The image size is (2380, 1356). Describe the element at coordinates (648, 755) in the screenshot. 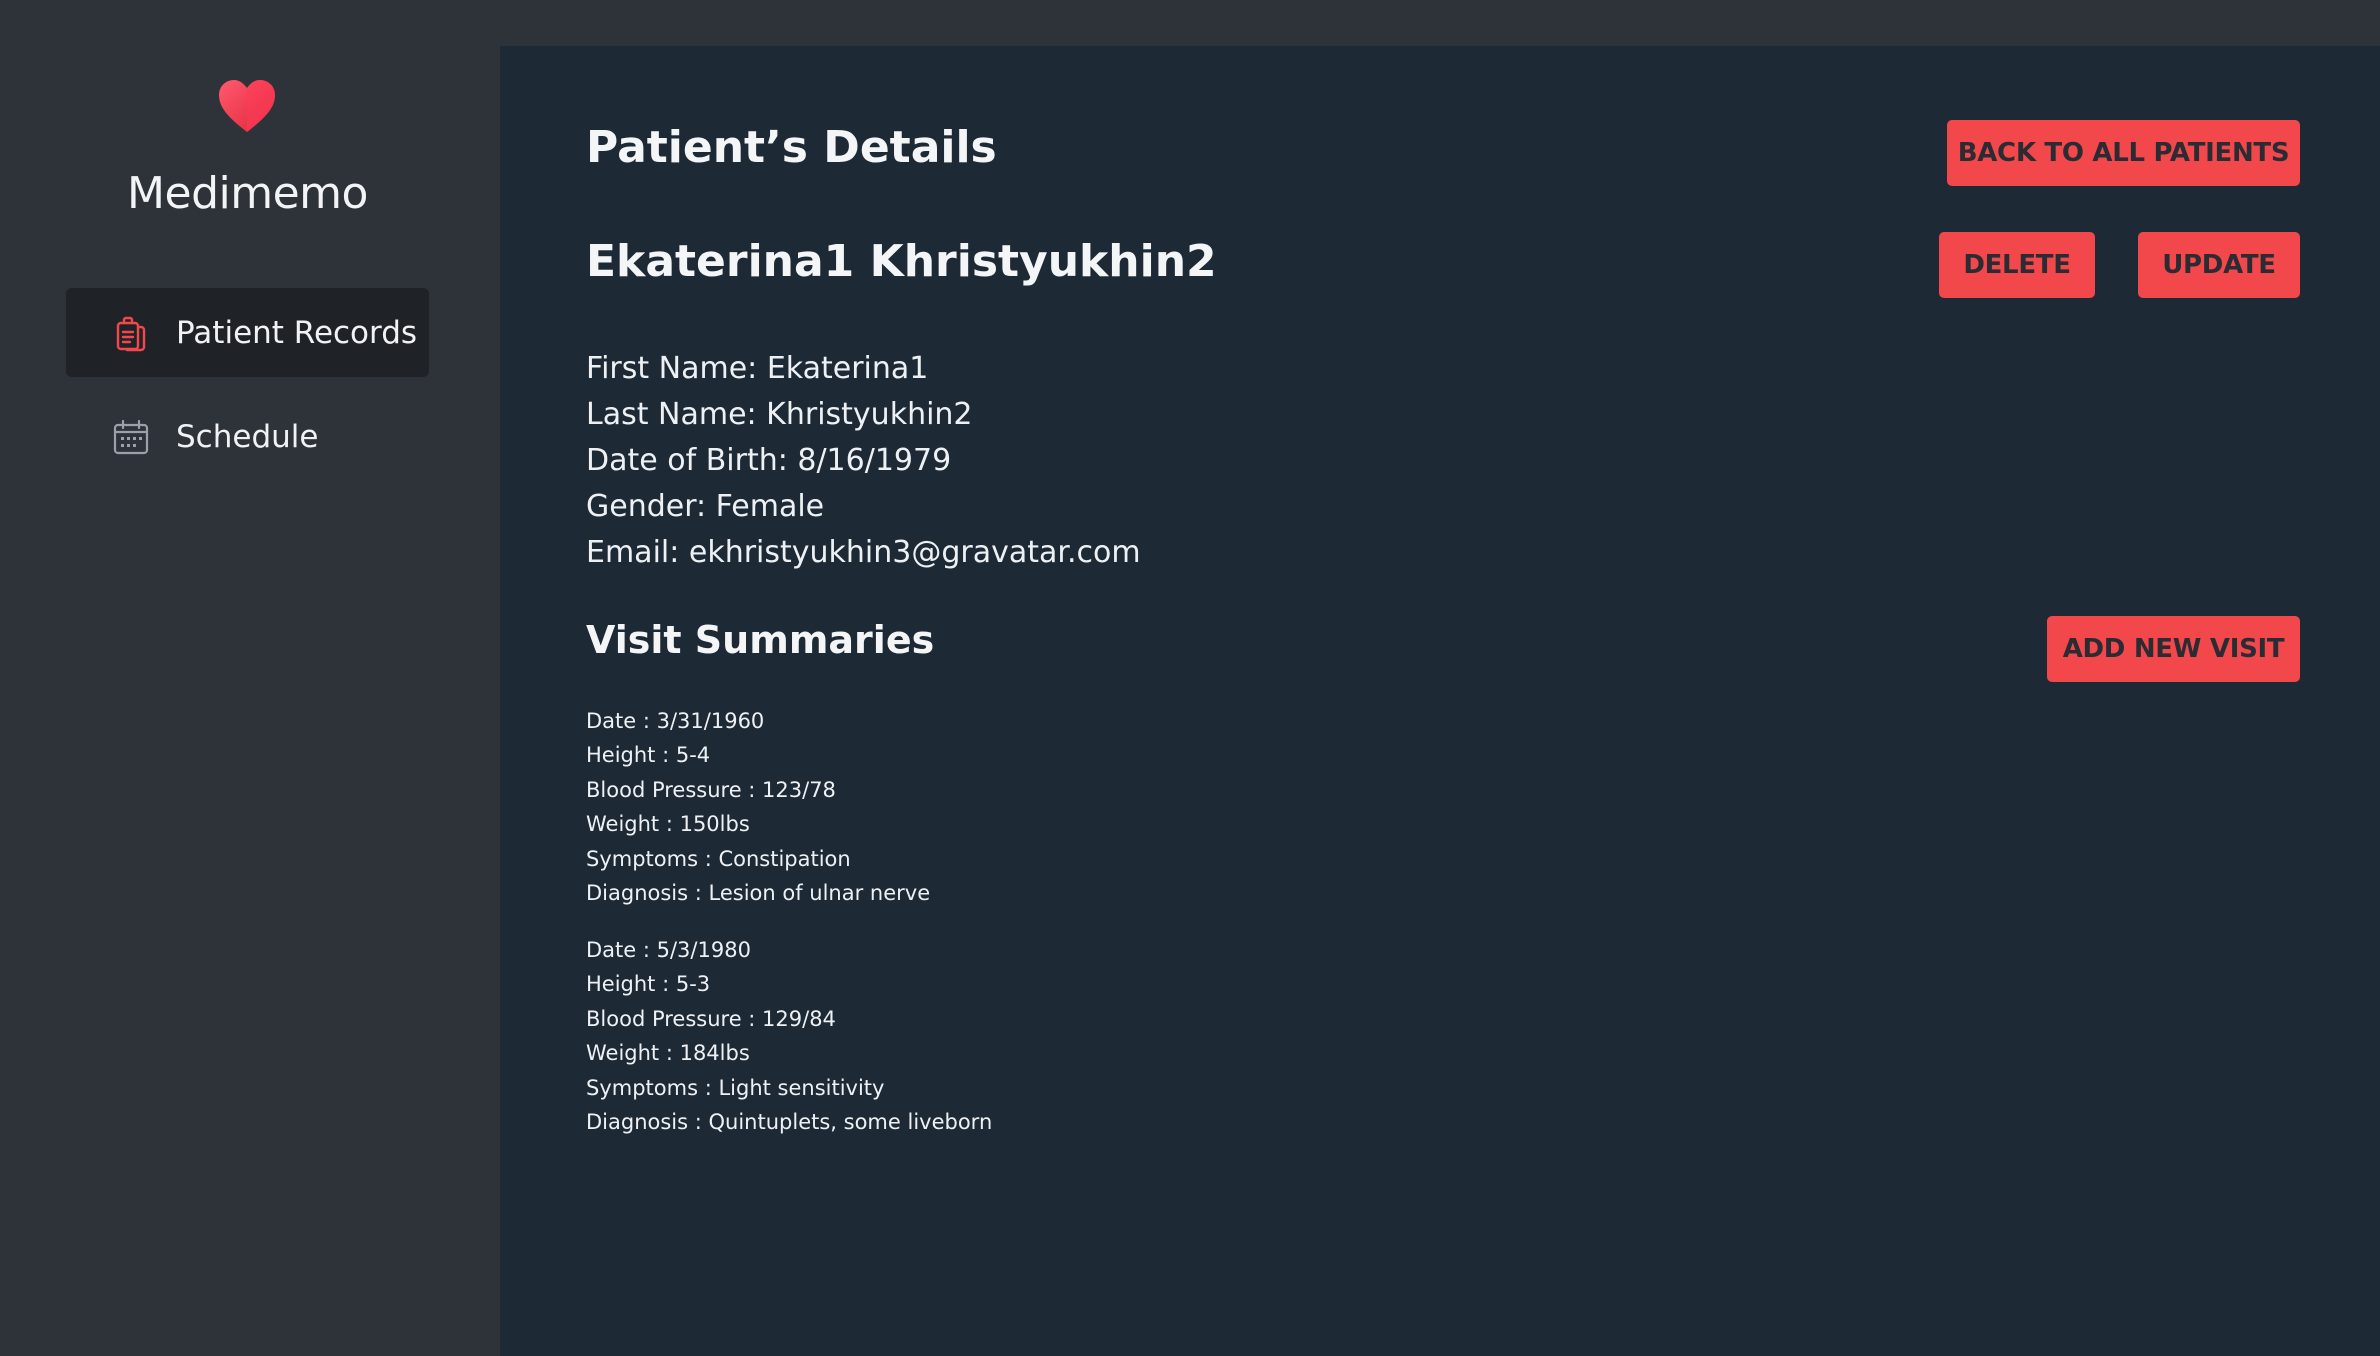

I see `visit-height: Height : 5-4` at that location.